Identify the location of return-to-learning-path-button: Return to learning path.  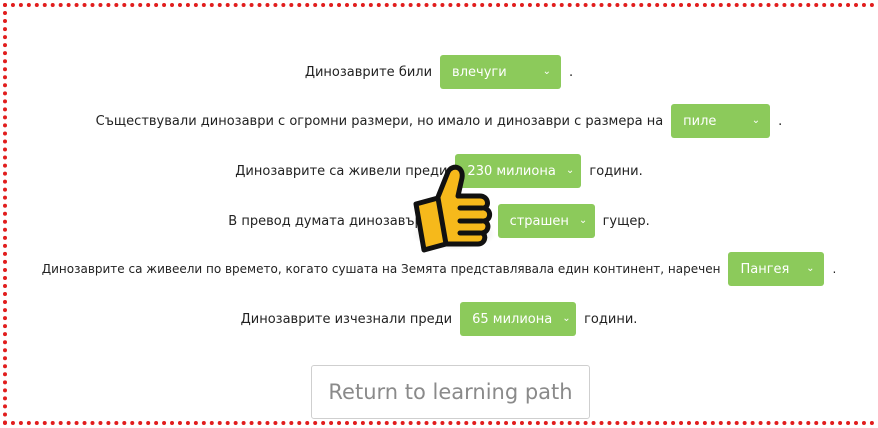
(450, 392).